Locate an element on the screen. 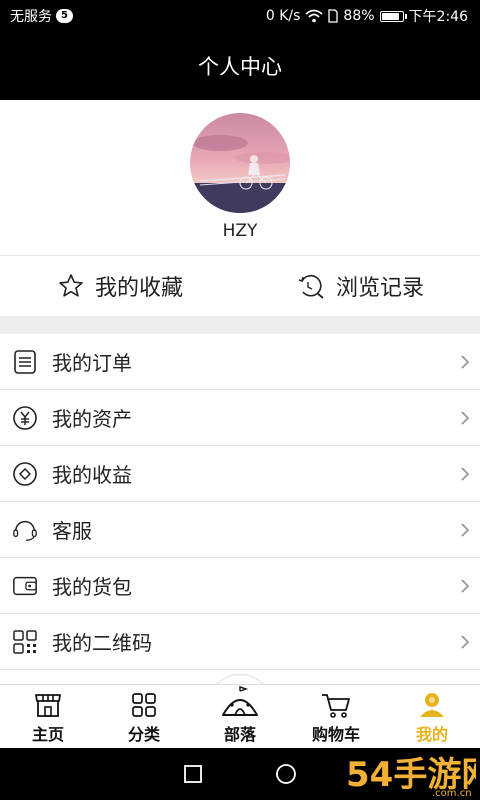 The height and width of the screenshot is (800, 480). menu-item-label: 我的二维码 is located at coordinates (102, 643).